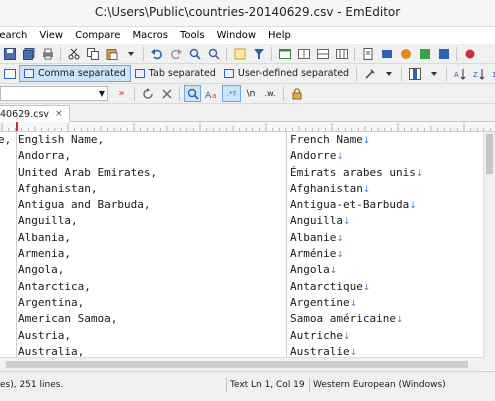  I want to click on find-next-icon, so click(213, 53).